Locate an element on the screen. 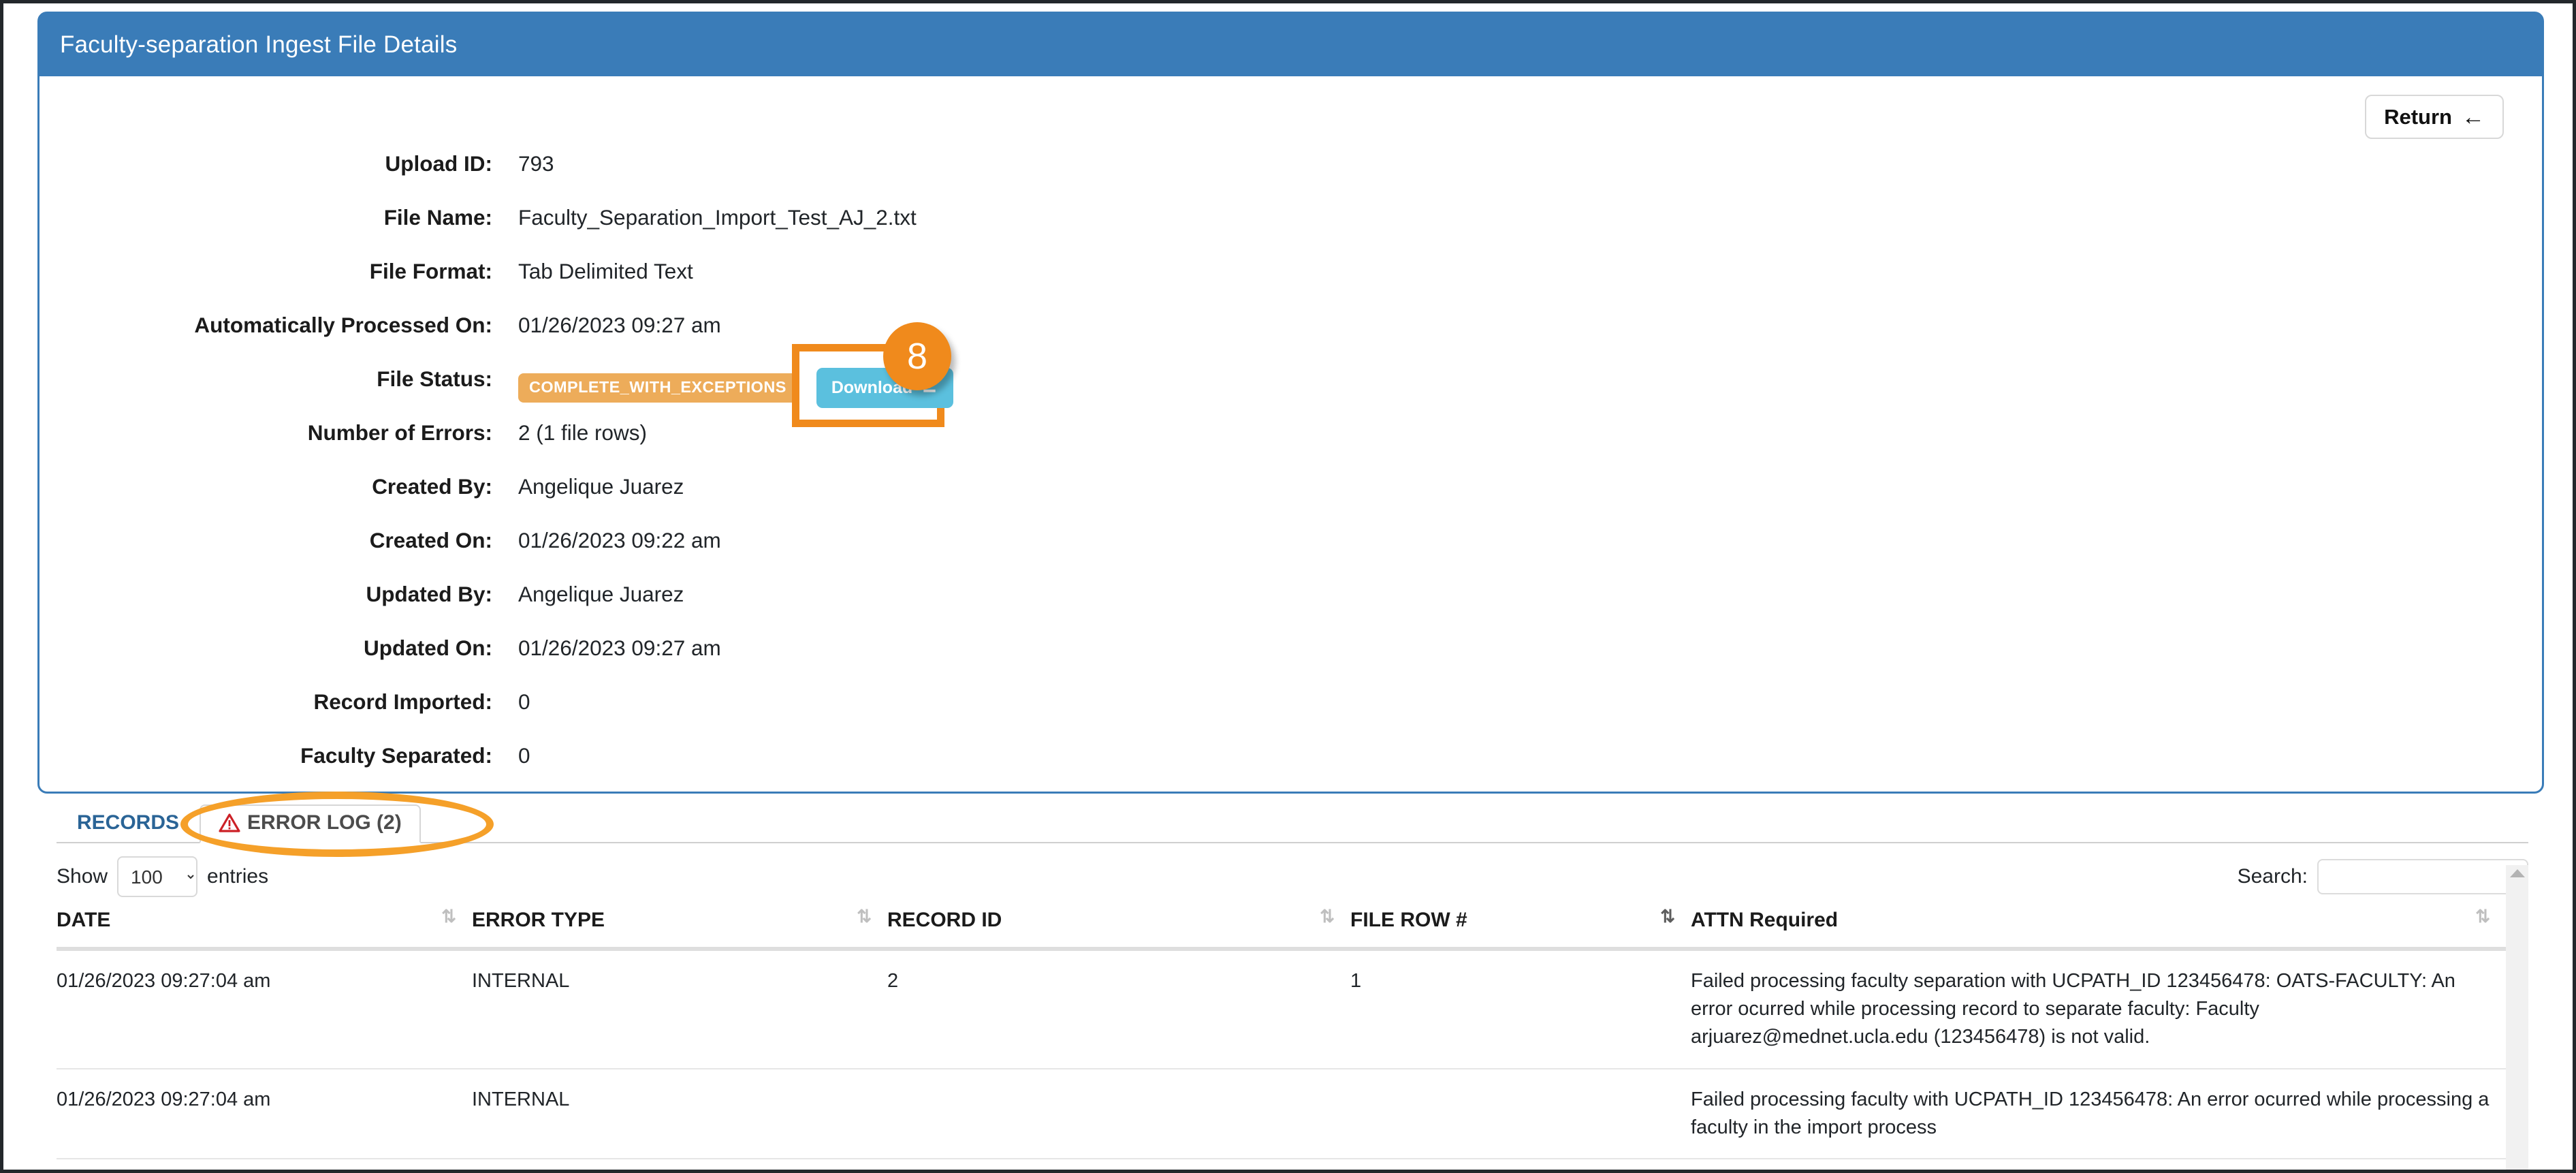 The height and width of the screenshot is (1173, 2576). tab-records-label: RECORDS is located at coordinates (128, 822).